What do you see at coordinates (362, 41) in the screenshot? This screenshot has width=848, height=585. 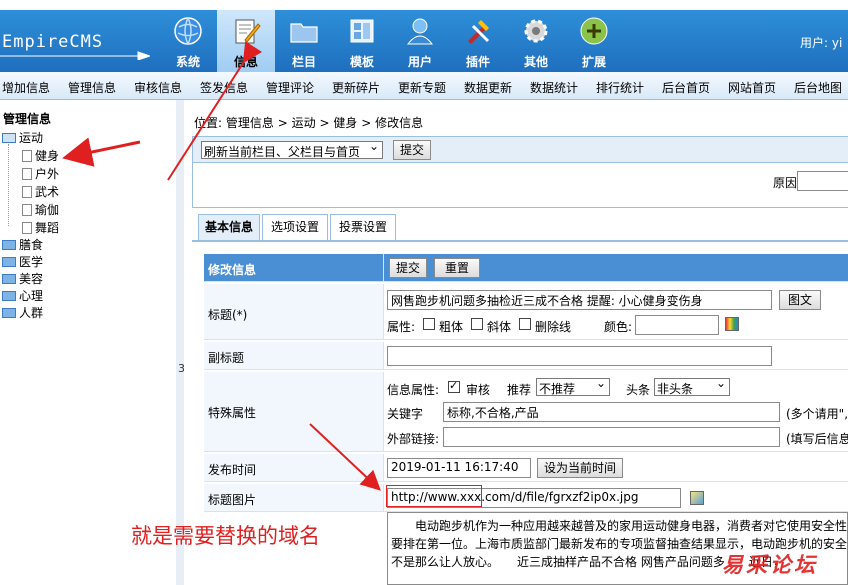 I see `nav-template: 模板` at bounding box center [362, 41].